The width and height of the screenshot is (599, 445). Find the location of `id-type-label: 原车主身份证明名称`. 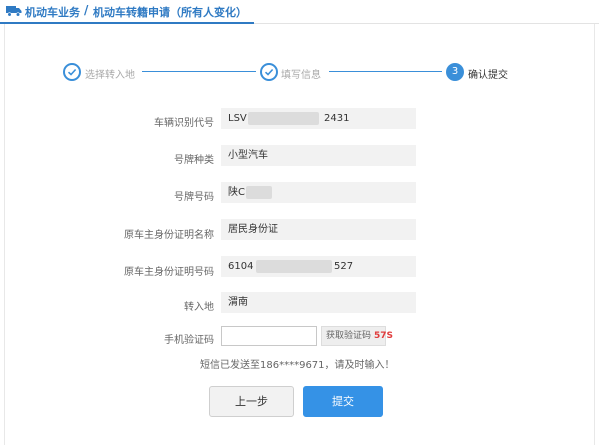

id-type-label: 原车主身份证明名称 is located at coordinates (169, 235).